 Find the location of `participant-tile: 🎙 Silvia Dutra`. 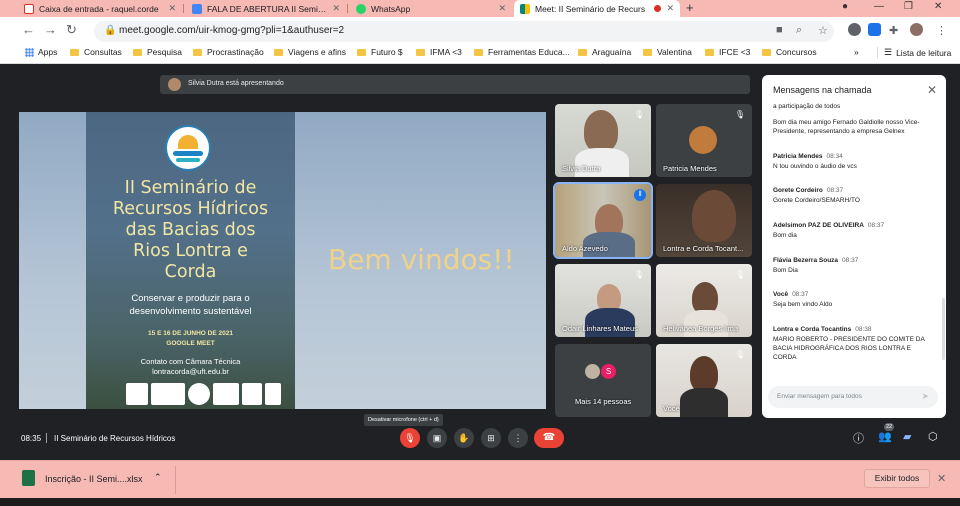

participant-tile: 🎙 Silvia Dutra is located at coordinates (603, 140).